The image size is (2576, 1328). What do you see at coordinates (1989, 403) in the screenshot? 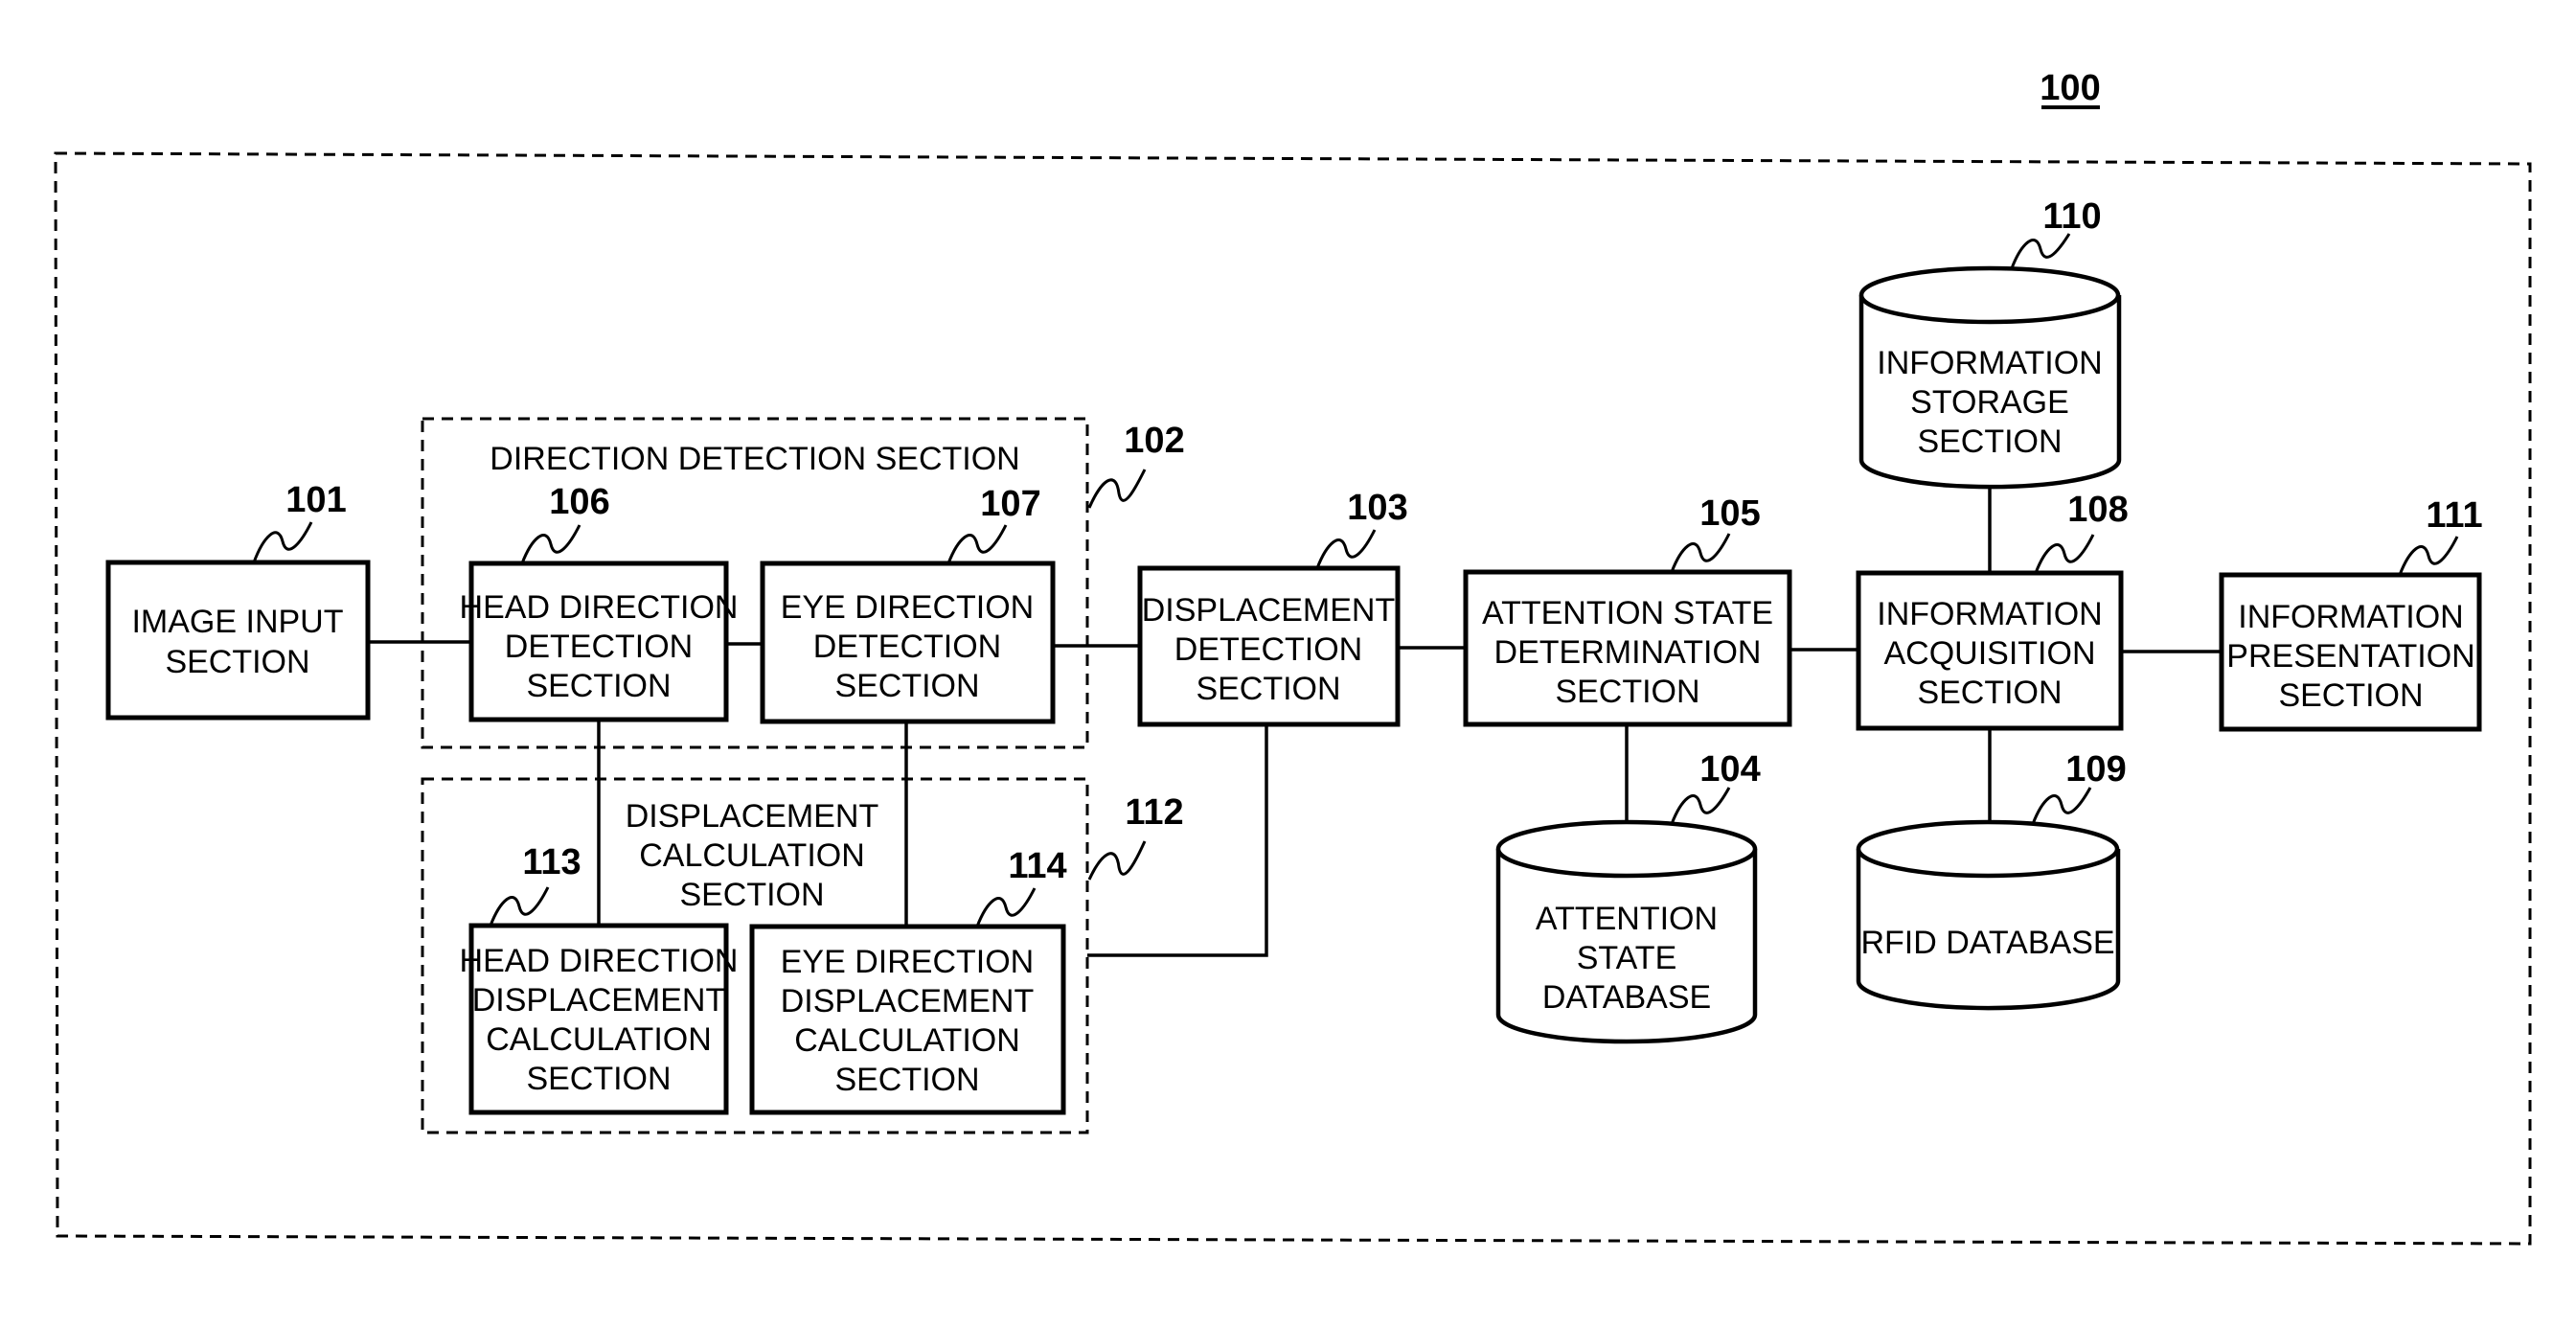
I see `information-storage-label-line2: STORAGE` at bounding box center [1989, 403].